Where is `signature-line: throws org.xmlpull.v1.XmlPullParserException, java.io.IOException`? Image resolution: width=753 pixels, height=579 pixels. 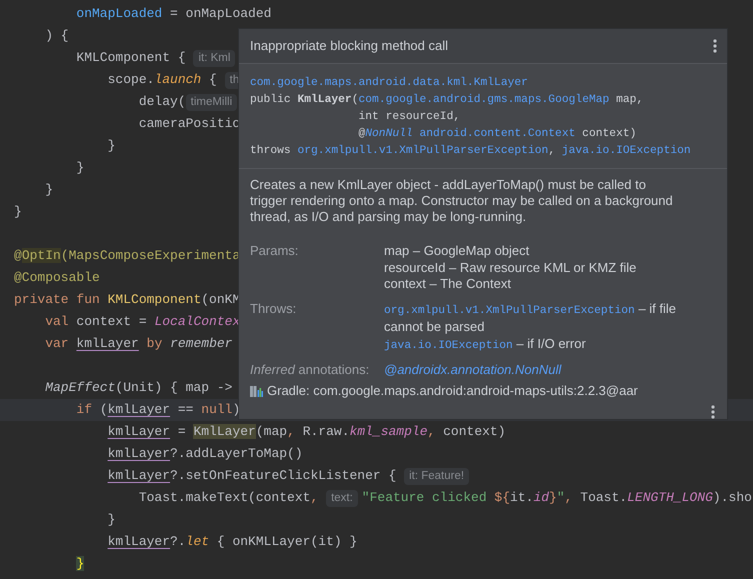
signature-line: throws org.xmlpull.v1.XmlPullParserException, java.io.IOException is located at coordinates (483, 151).